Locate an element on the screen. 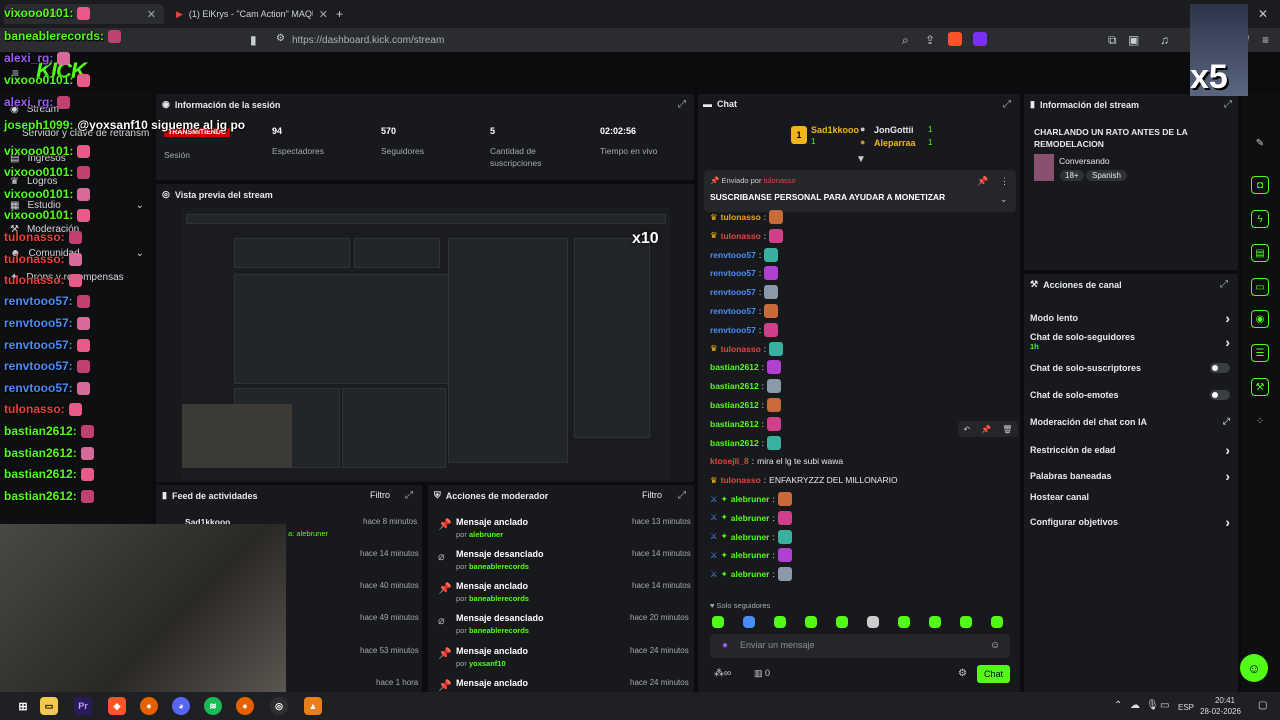  music-icon: ♫ is located at coordinates (1164, 40).